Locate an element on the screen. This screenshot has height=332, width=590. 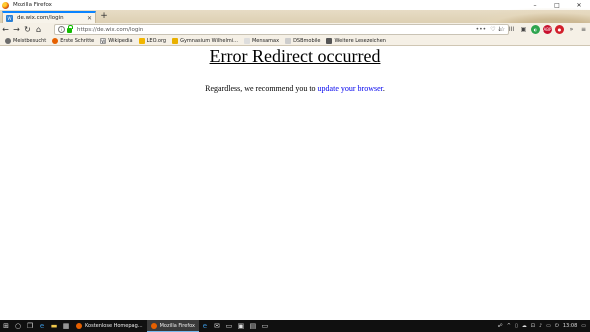
update-browser-link: update your browser is located at coordinates (350, 88).